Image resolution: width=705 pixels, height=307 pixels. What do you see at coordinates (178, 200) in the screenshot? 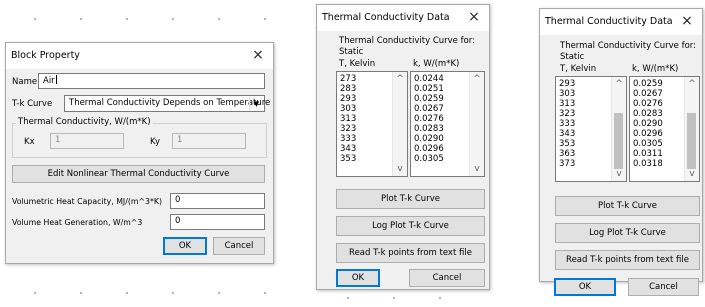
I see `heat-capacity-value: 0` at bounding box center [178, 200].